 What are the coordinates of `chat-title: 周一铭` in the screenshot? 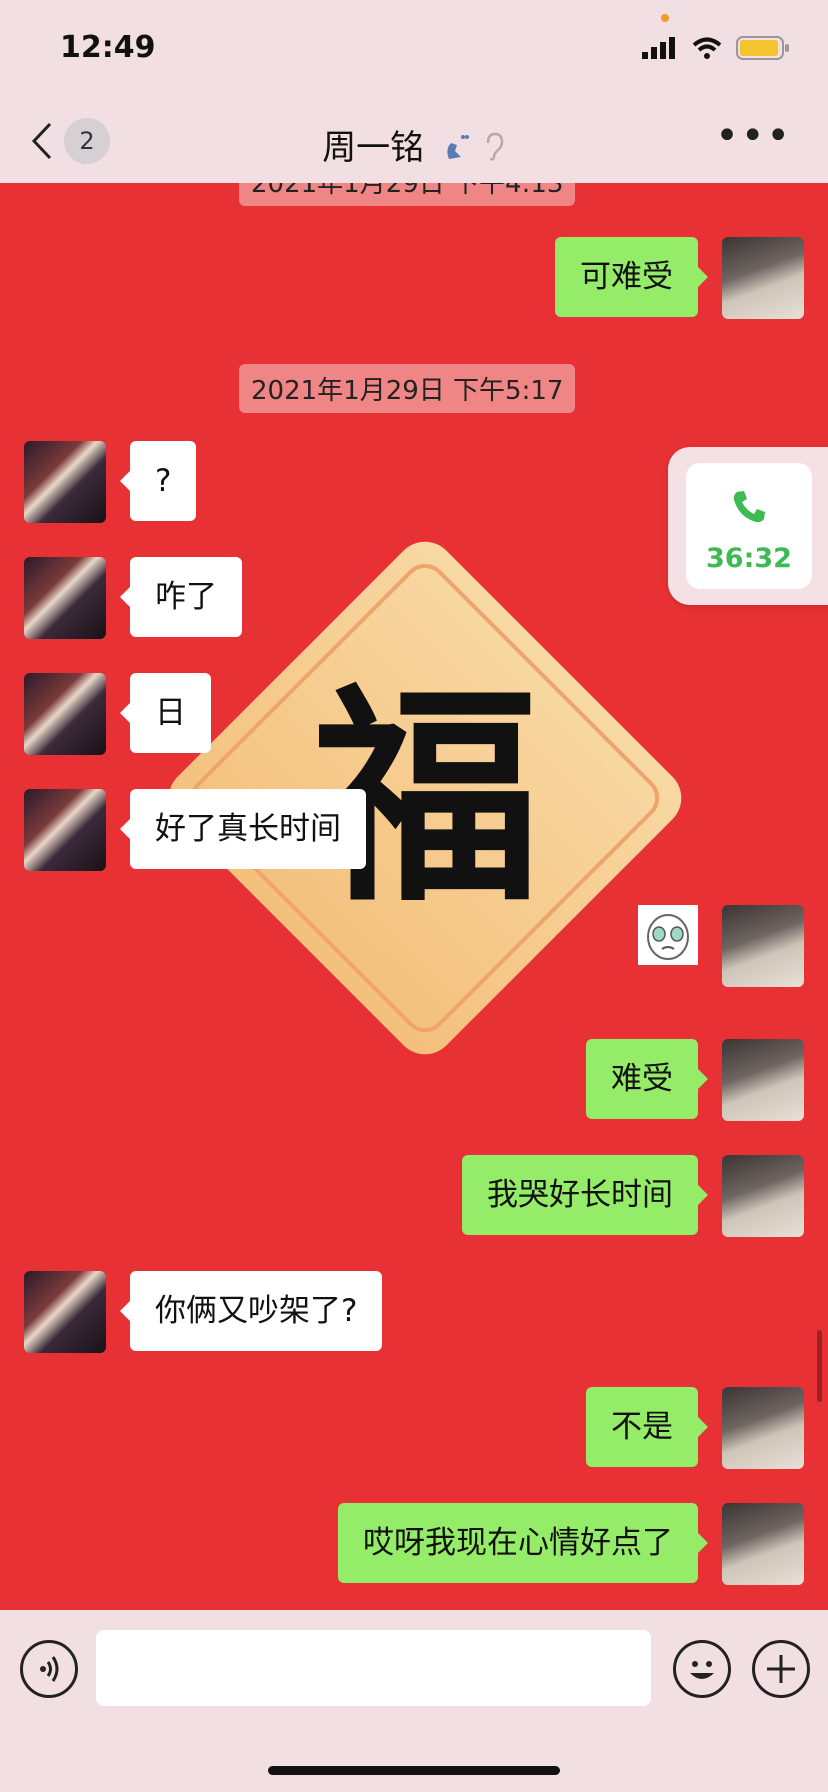 It's located at (414, 145).